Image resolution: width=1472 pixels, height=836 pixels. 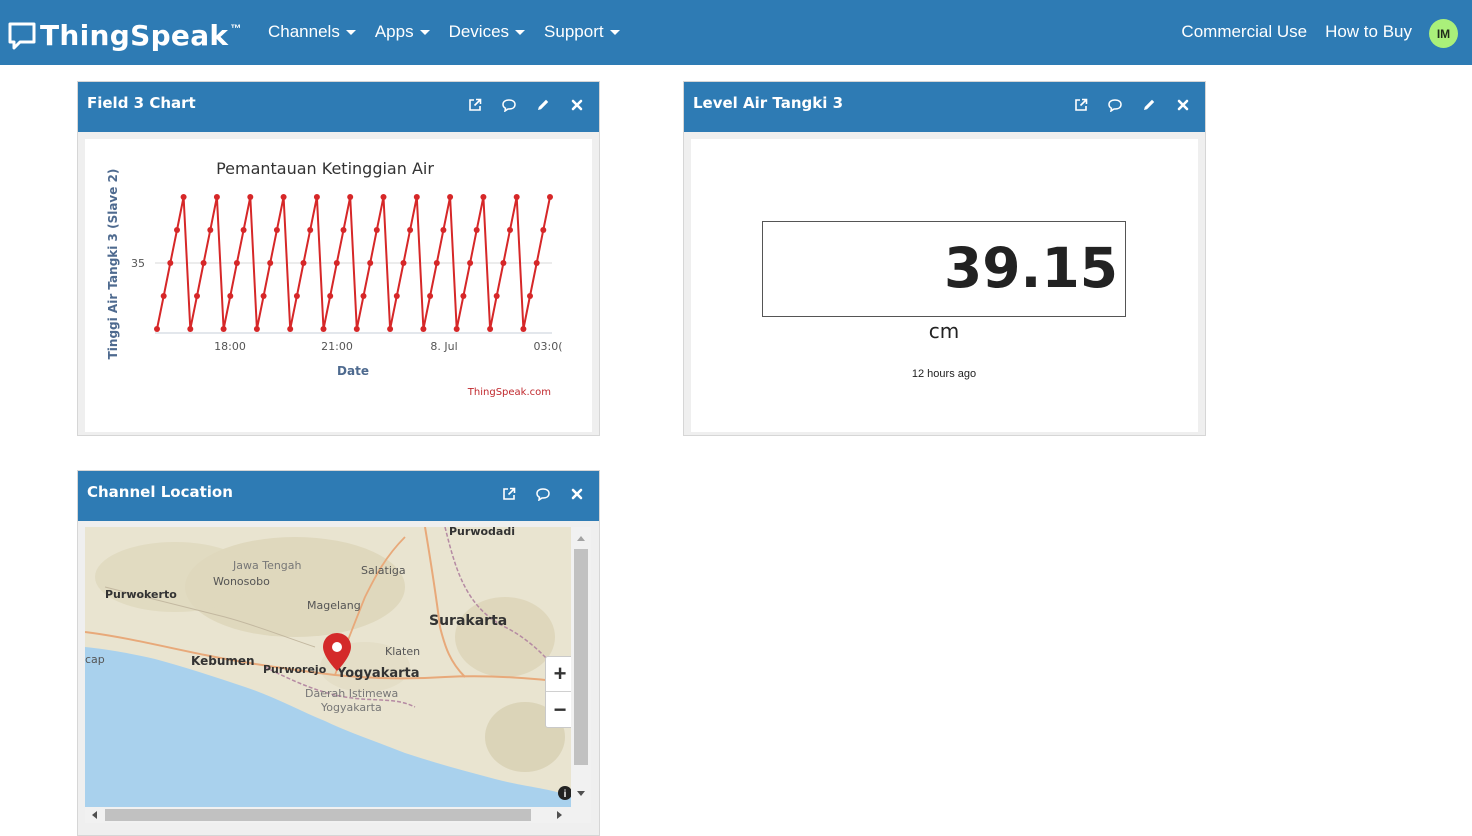 I want to click on chart-credit: ThingSpeak.com, so click(x=509, y=392).